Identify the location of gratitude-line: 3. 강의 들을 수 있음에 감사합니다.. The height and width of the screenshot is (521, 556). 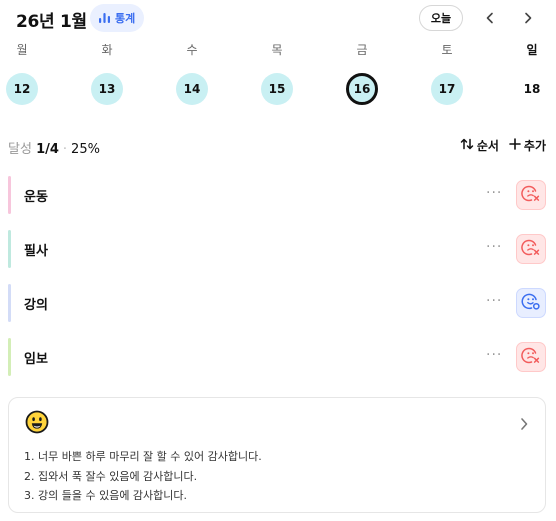
(106, 495).